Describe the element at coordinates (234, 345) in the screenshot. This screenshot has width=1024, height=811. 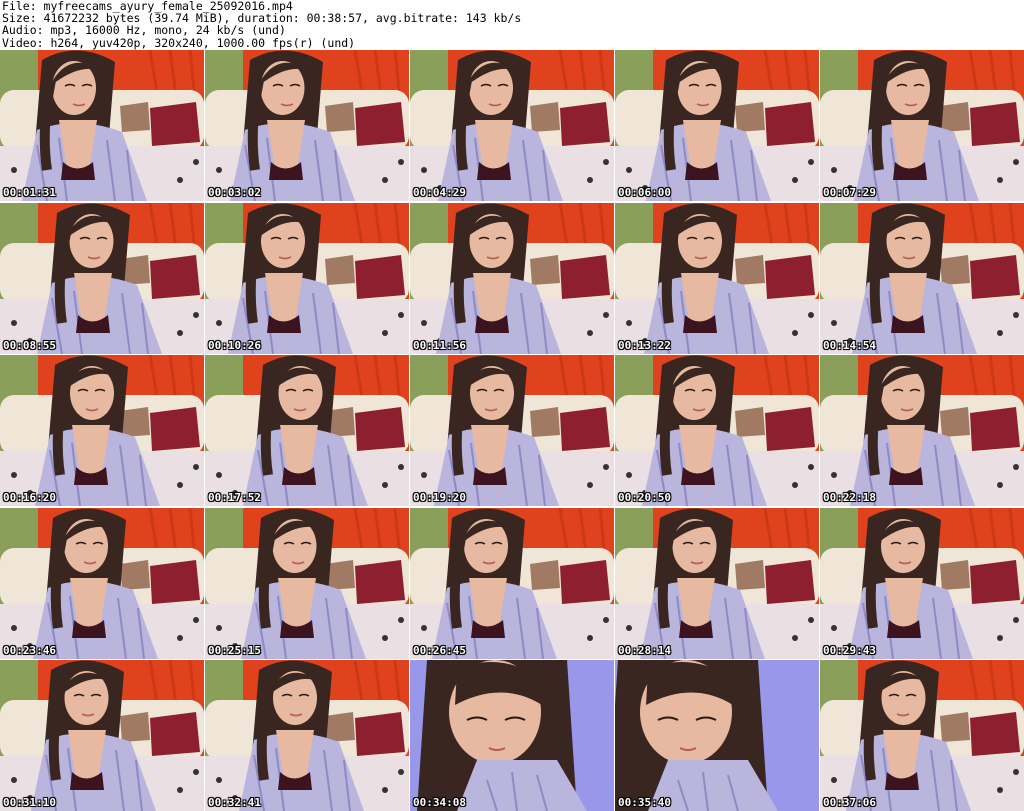
I see `thumbnail-timestamp: 00:10:26` at that location.